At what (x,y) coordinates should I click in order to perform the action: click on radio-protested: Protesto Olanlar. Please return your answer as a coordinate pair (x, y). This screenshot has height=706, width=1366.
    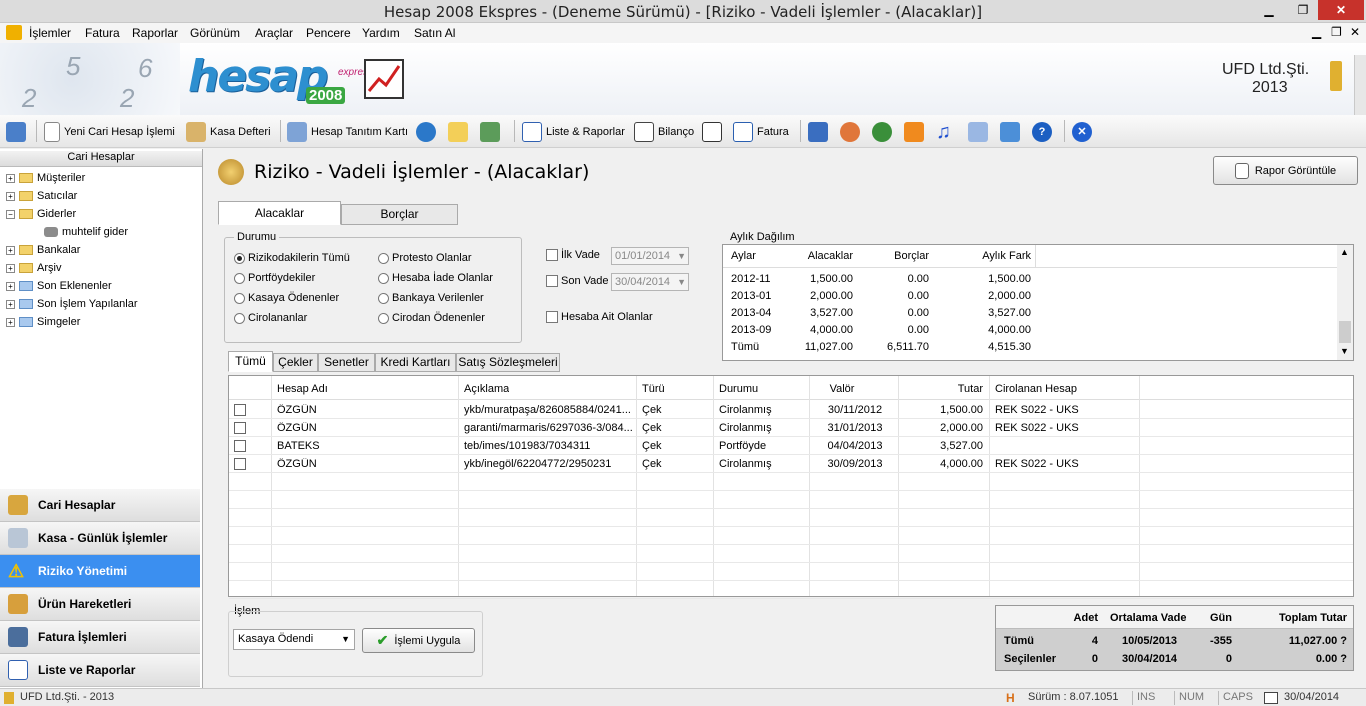
    Looking at the image, I should click on (424, 258).